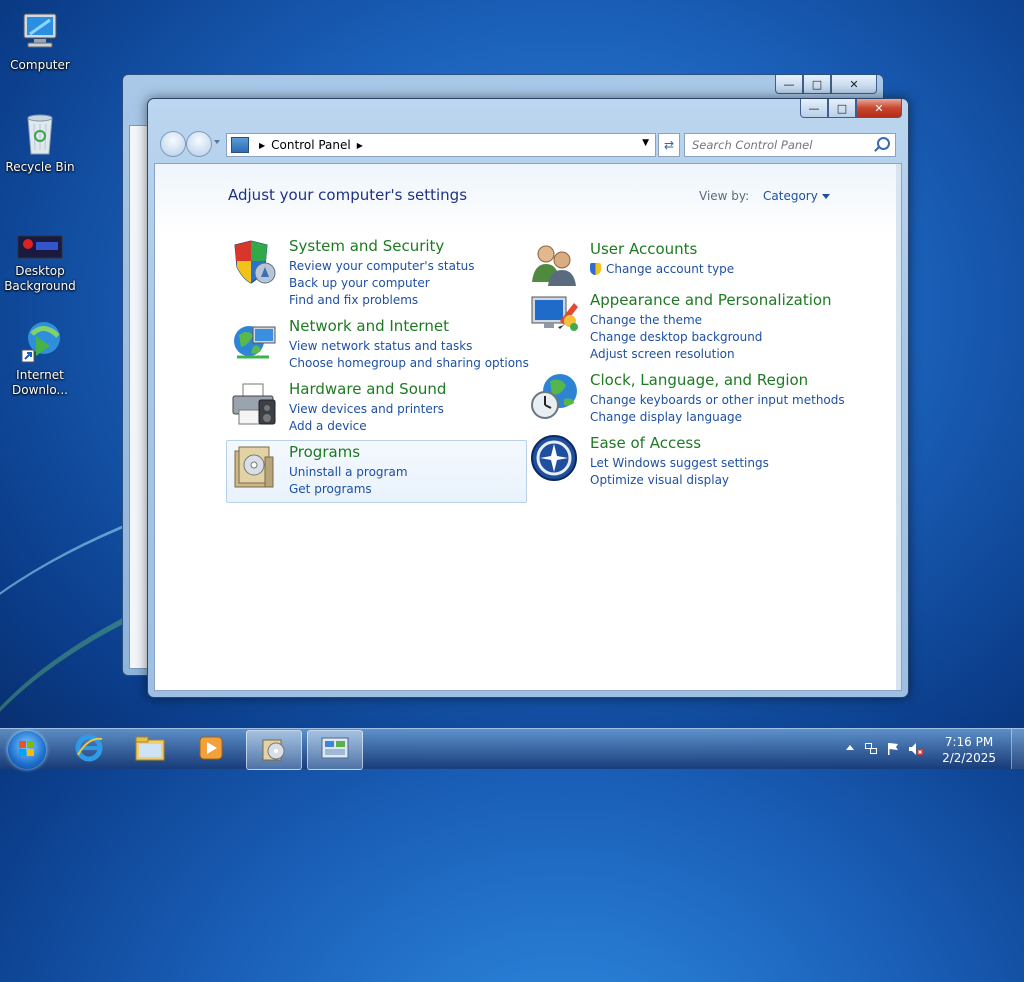 This screenshot has width=1024, height=982. Describe the element at coordinates (850, 747) in the screenshot. I see `show-hidden-icons-chevron-icon` at that location.